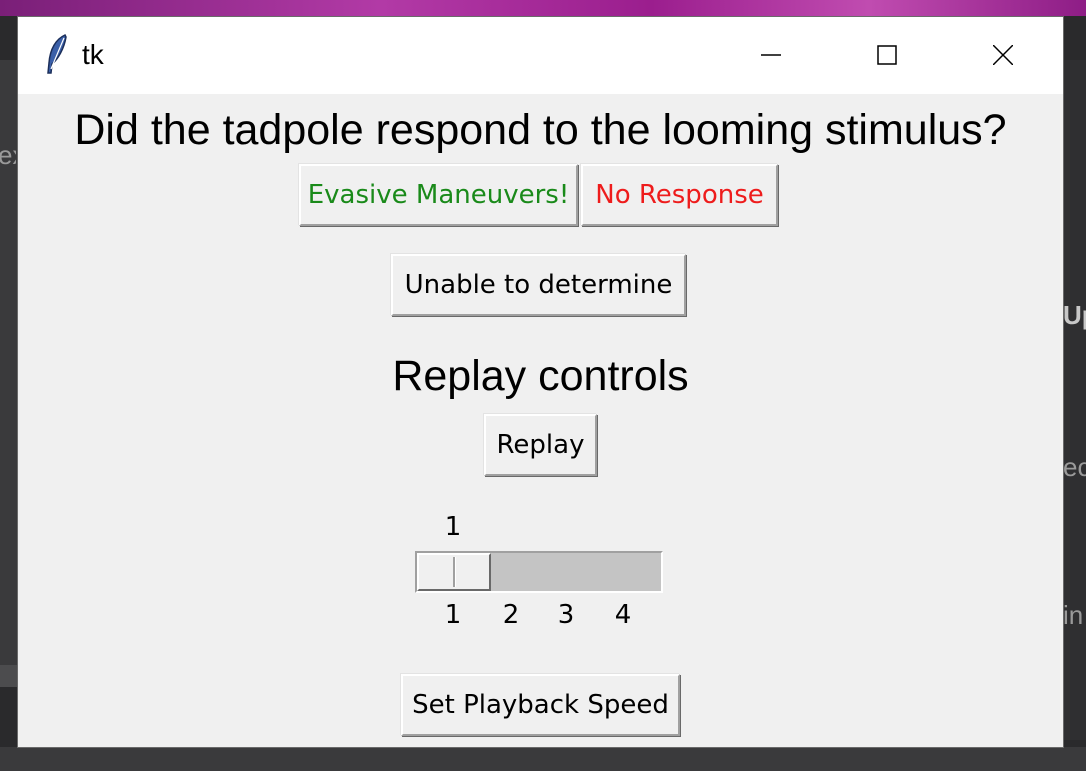 The image size is (1086, 771). Describe the element at coordinates (453, 615) in the screenshot. I see `scale-tick-label: 1` at that location.